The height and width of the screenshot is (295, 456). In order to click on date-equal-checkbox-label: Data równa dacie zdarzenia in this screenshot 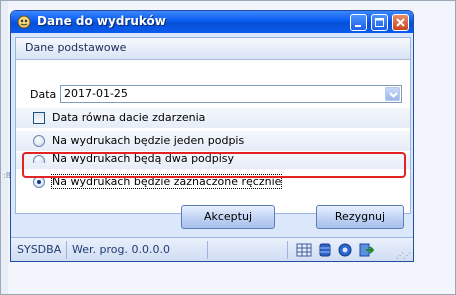, I will do `click(129, 117)`.